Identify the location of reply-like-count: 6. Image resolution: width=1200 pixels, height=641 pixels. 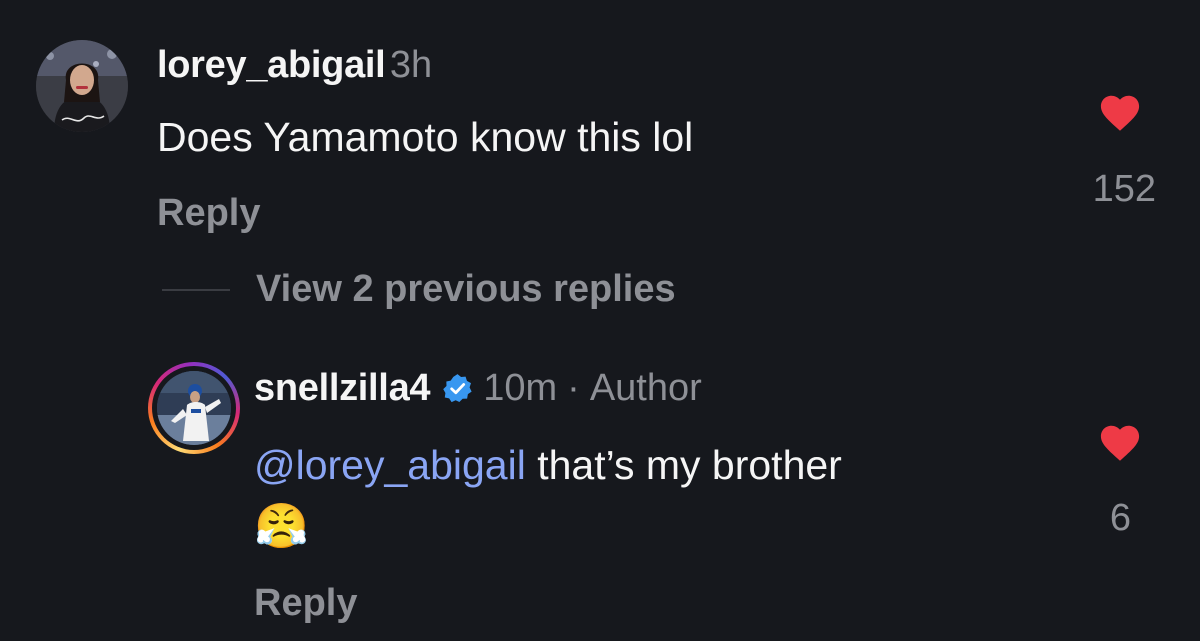
(1120, 518).